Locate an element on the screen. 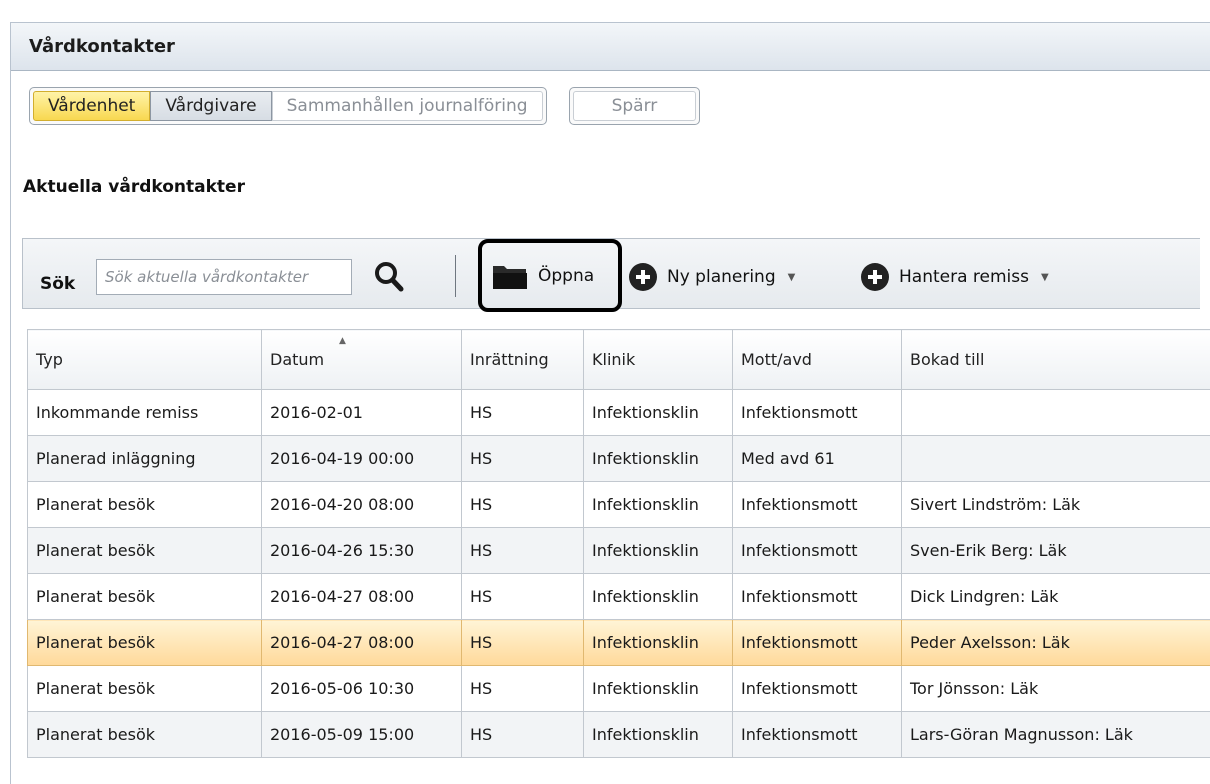  cell-mott-avd: Med avd 61 is located at coordinates (817, 459).